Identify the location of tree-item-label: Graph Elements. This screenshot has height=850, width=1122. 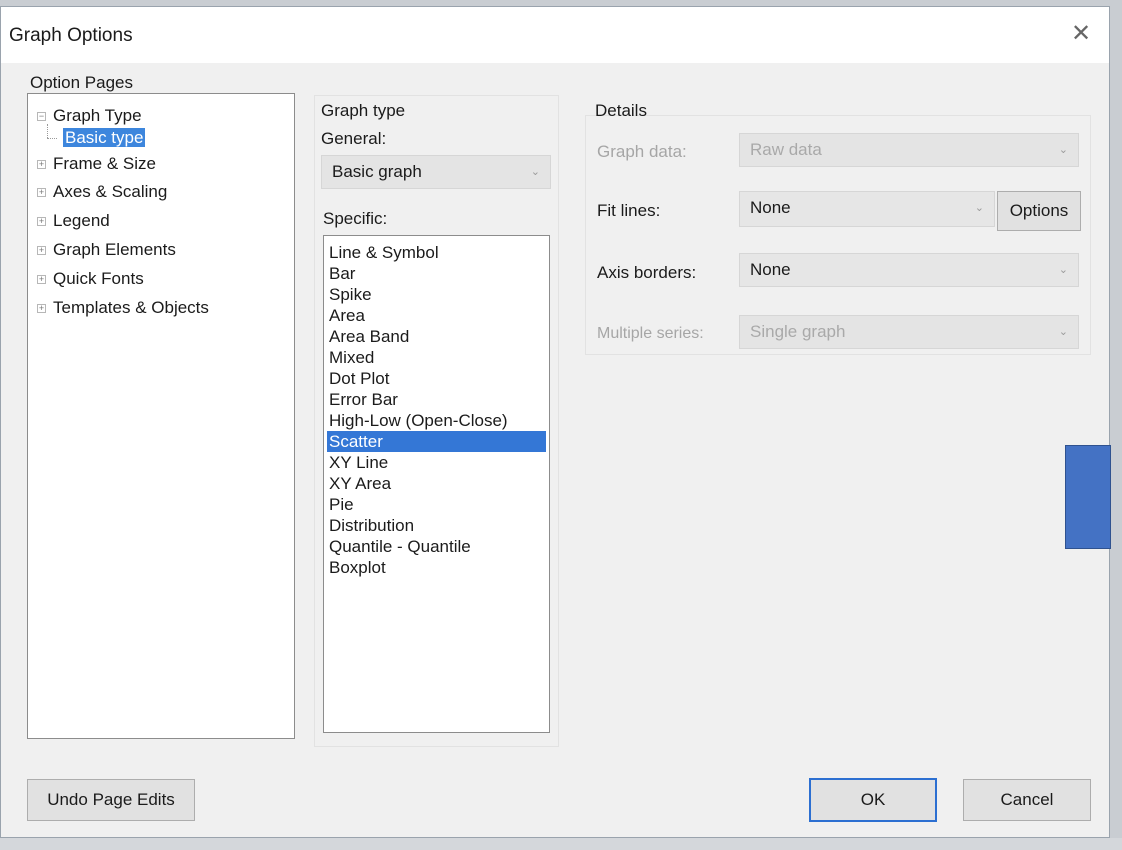
(114, 249).